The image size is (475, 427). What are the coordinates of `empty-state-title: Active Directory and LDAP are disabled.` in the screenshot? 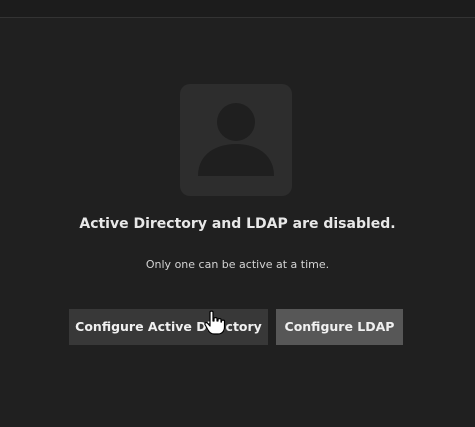 It's located at (237, 224).